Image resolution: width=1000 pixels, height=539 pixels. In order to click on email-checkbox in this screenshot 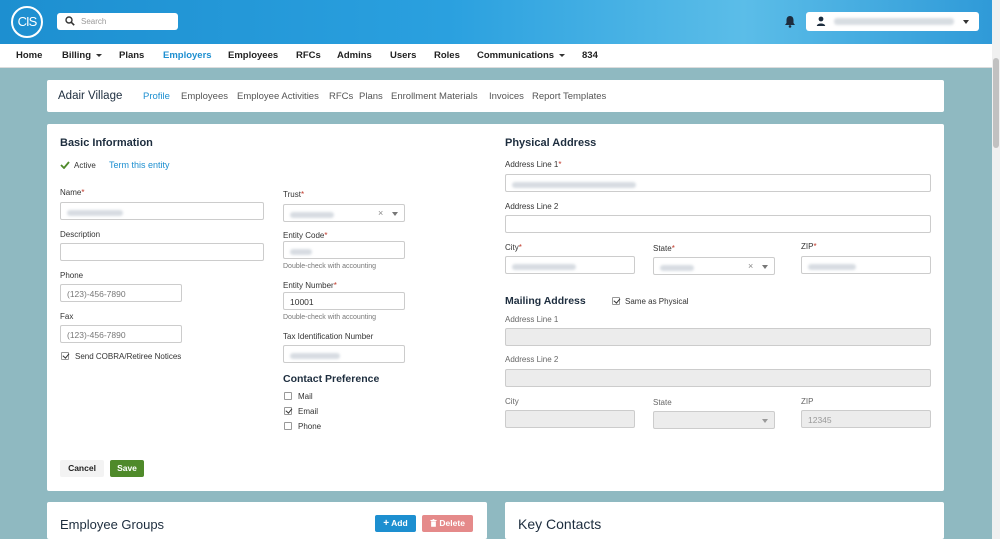, I will do `click(288, 411)`.